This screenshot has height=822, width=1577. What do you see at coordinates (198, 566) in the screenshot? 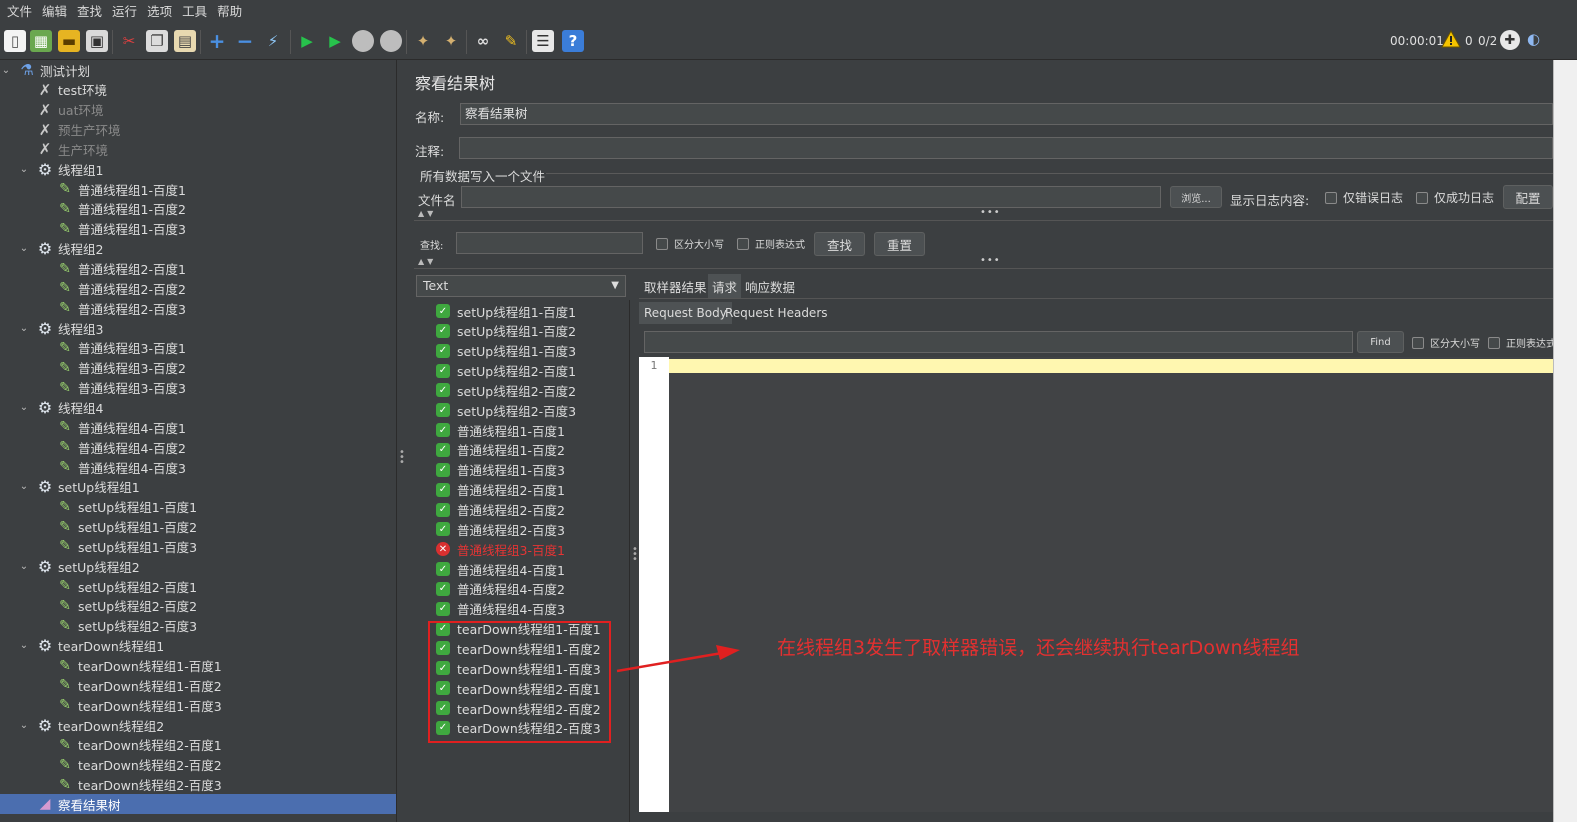
I see `tree-item: ⌄ ⚙ setUp线程组2` at bounding box center [198, 566].